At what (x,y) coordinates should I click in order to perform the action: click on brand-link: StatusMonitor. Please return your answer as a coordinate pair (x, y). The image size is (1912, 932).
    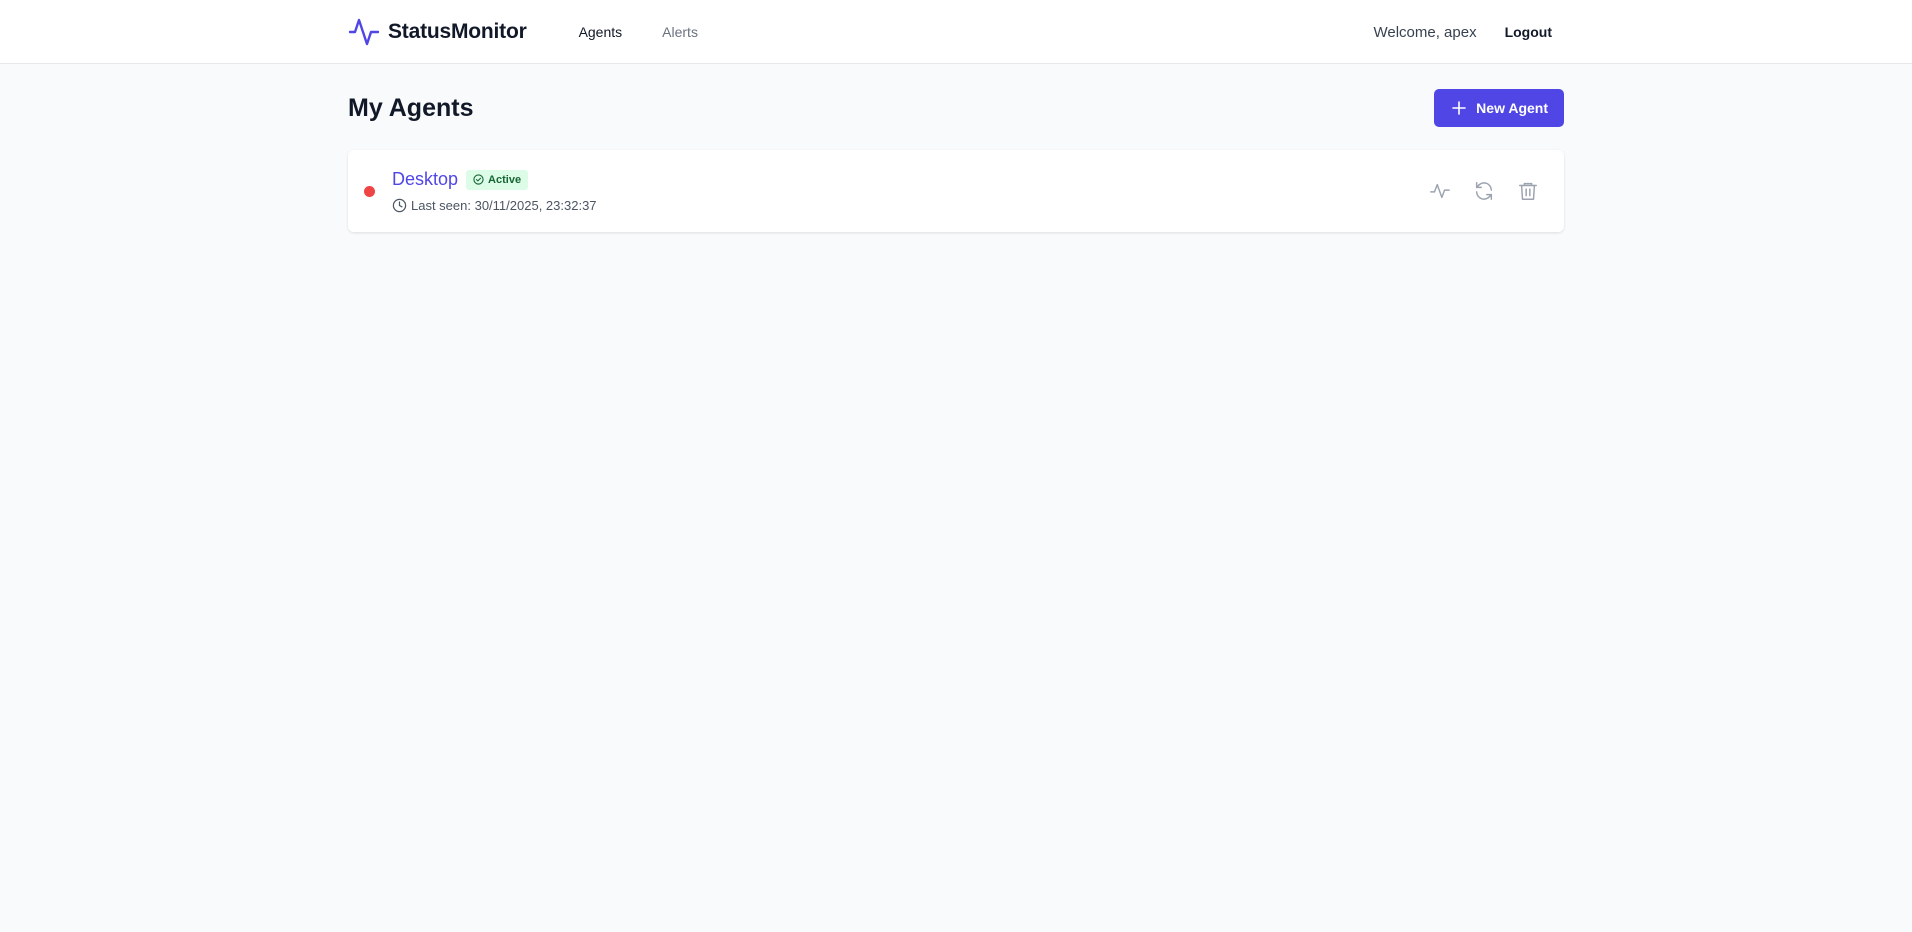
    Looking at the image, I should click on (437, 32).